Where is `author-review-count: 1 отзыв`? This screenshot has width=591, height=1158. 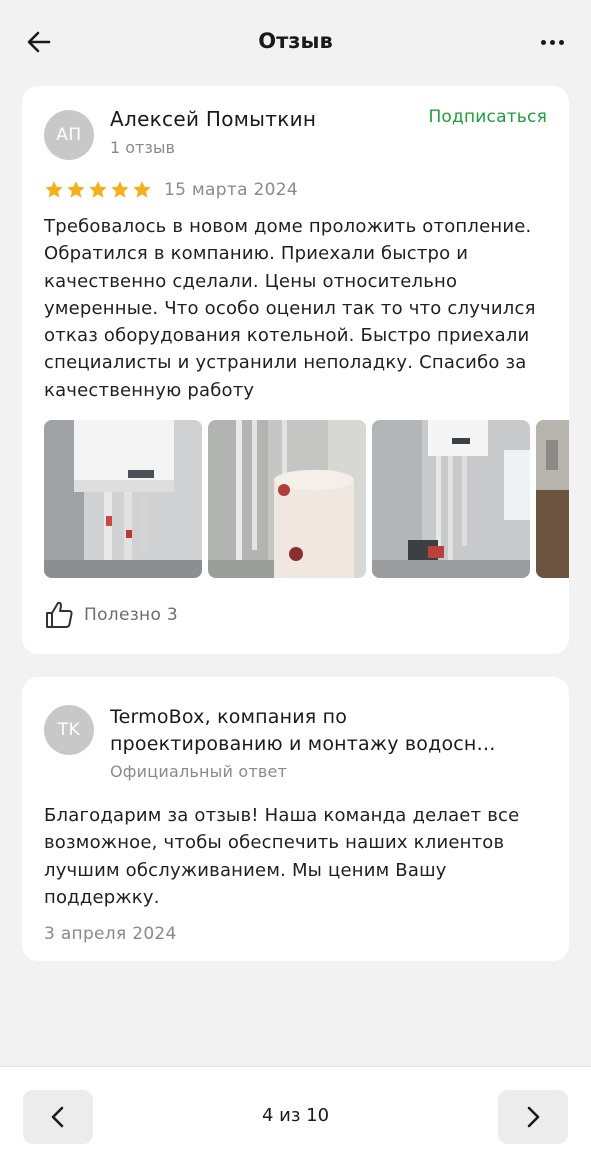
author-review-count: 1 отзыв is located at coordinates (142, 147).